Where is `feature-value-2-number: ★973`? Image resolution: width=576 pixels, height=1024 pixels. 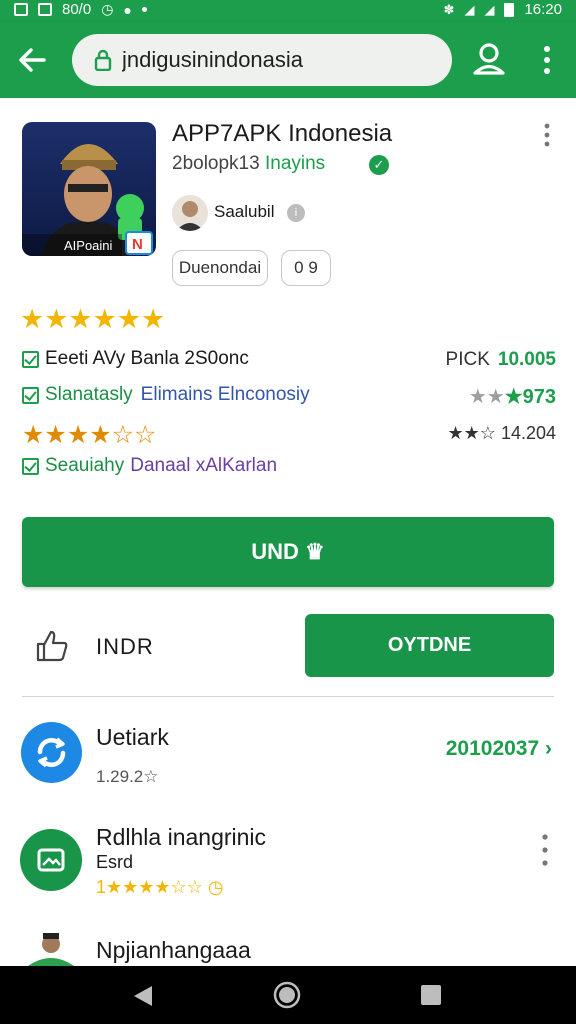
feature-value-2-number: ★973 is located at coordinates (530, 397).